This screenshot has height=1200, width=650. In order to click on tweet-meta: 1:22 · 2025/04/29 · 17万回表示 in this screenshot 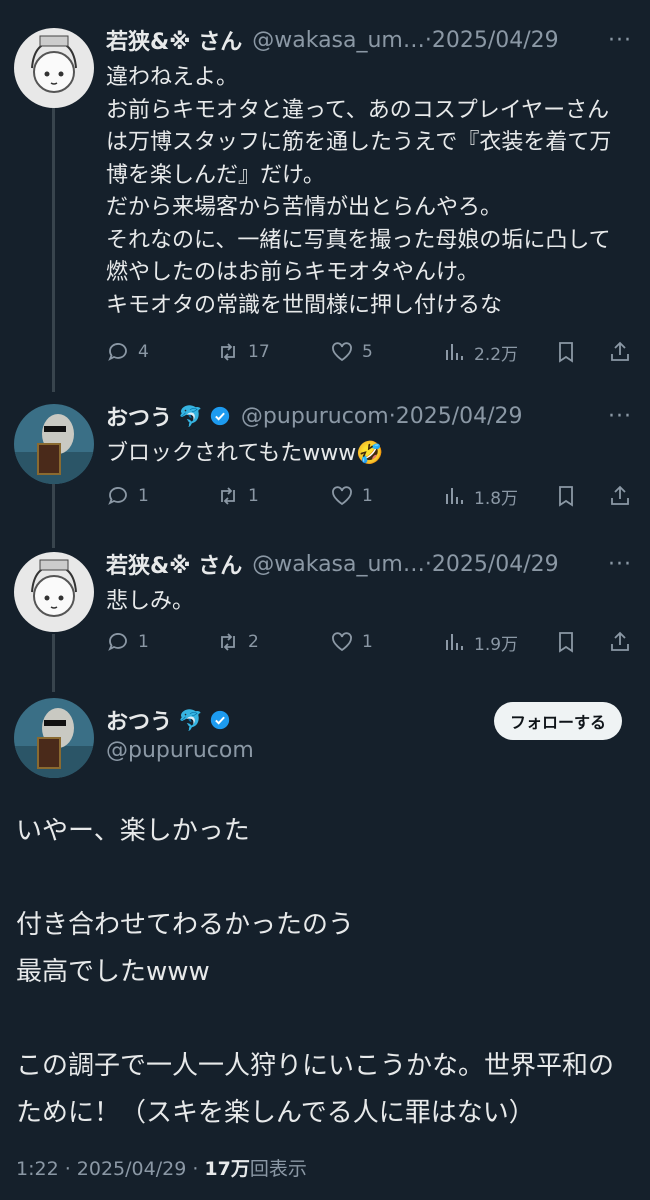, I will do `click(161, 1167)`.